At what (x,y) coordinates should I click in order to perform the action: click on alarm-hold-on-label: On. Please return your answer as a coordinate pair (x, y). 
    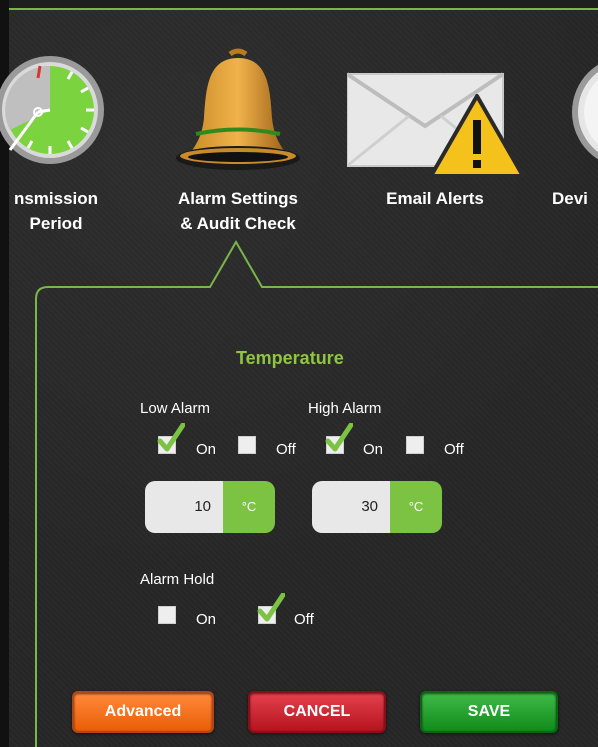
    Looking at the image, I should click on (206, 619).